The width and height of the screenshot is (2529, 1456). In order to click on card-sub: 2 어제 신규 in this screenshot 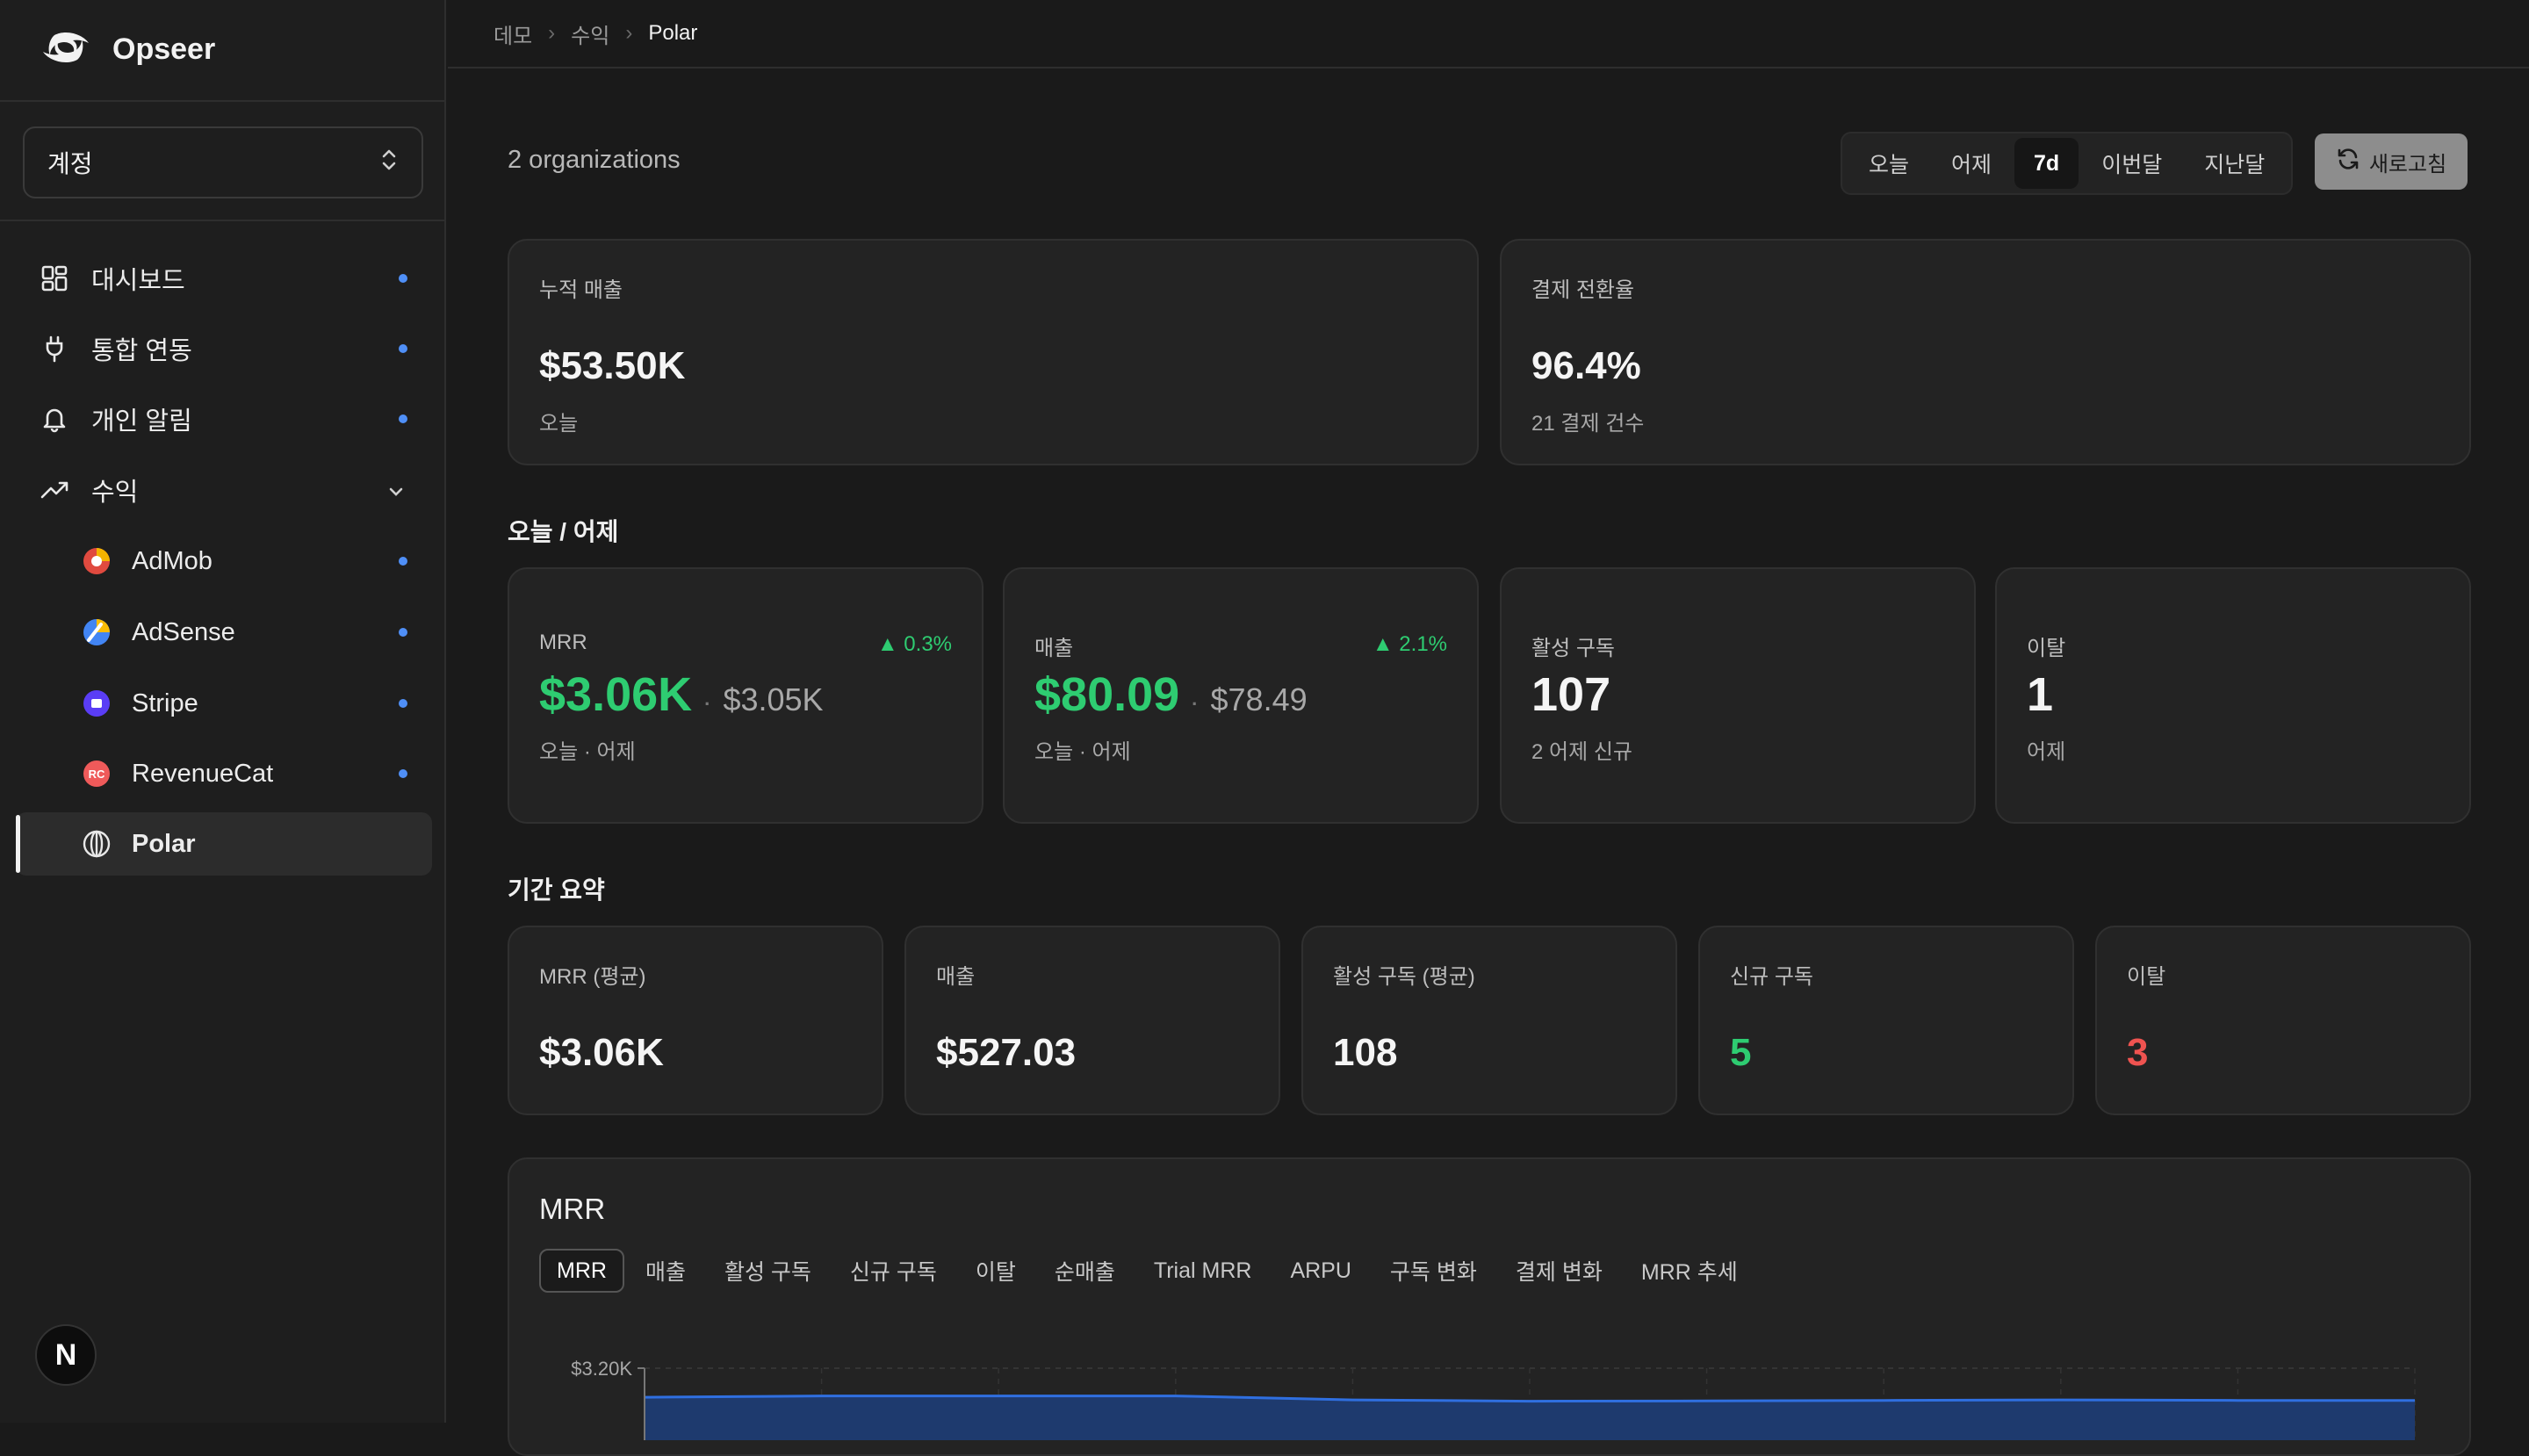, I will do `click(1582, 752)`.